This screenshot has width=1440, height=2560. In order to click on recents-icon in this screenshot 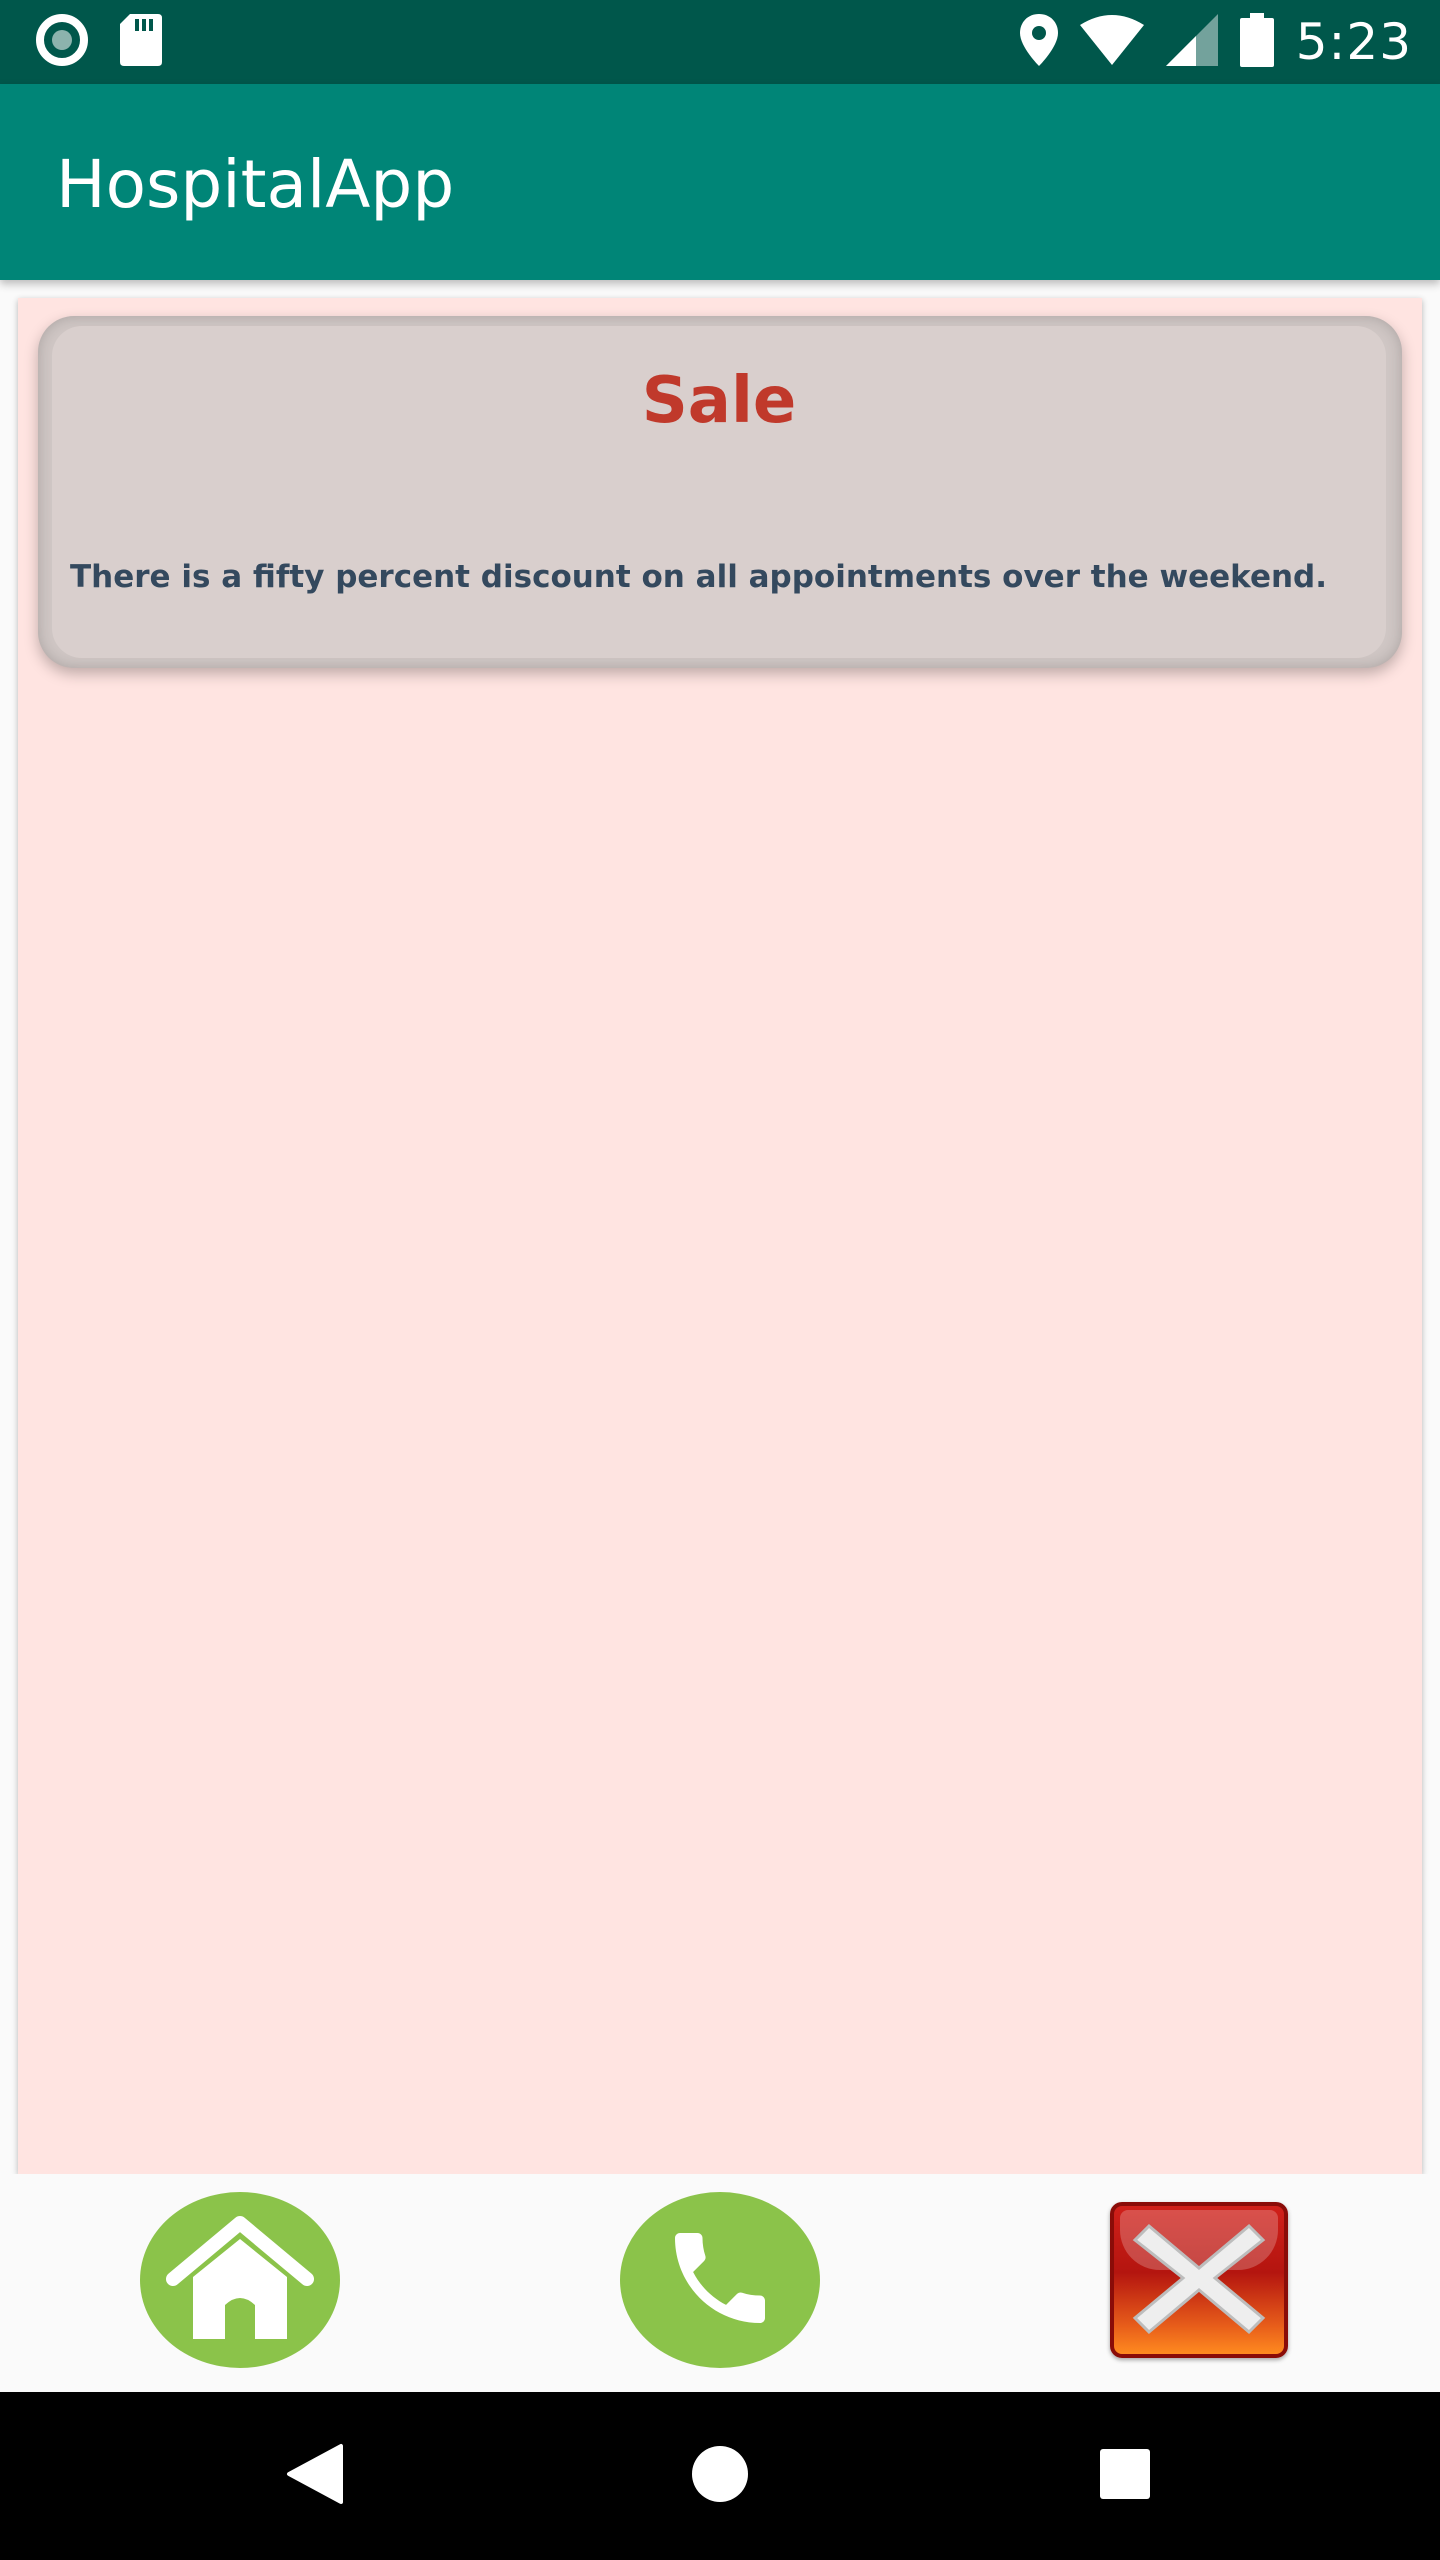, I will do `click(1125, 2476)`.